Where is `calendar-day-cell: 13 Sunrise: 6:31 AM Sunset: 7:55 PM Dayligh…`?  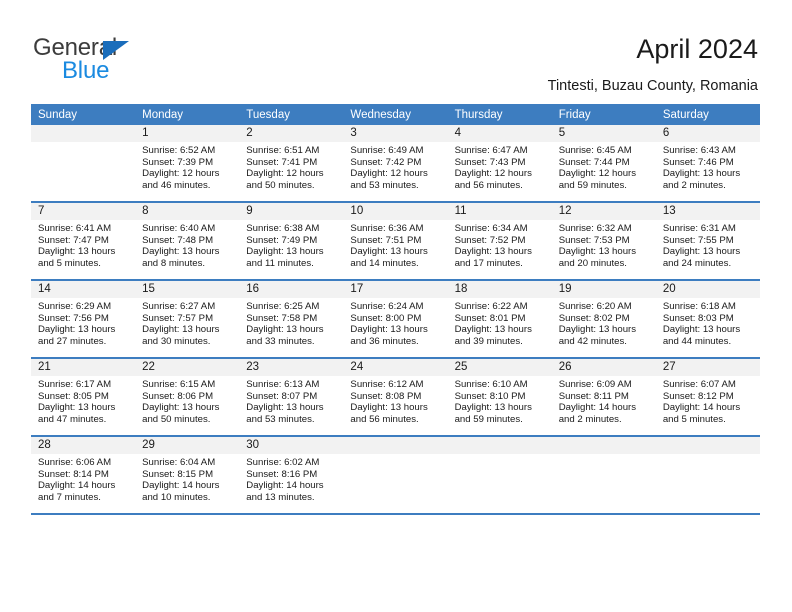
calendar-day-cell: 13 Sunrise: 6:31 AM Sunset: 7:55 PM Dayligh… is located at coordinates (707, 240).